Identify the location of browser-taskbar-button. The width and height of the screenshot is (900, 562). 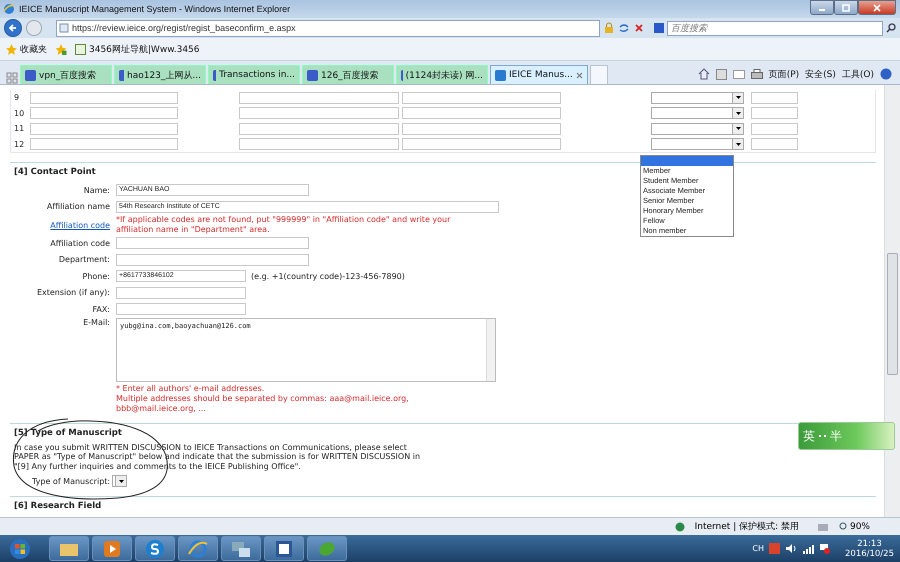
(198, 548).